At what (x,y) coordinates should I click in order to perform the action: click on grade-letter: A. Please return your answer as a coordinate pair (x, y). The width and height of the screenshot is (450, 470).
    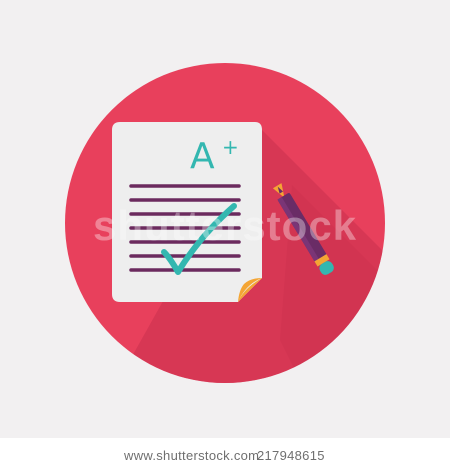
    Looking at the image, I should click on (202, 156).